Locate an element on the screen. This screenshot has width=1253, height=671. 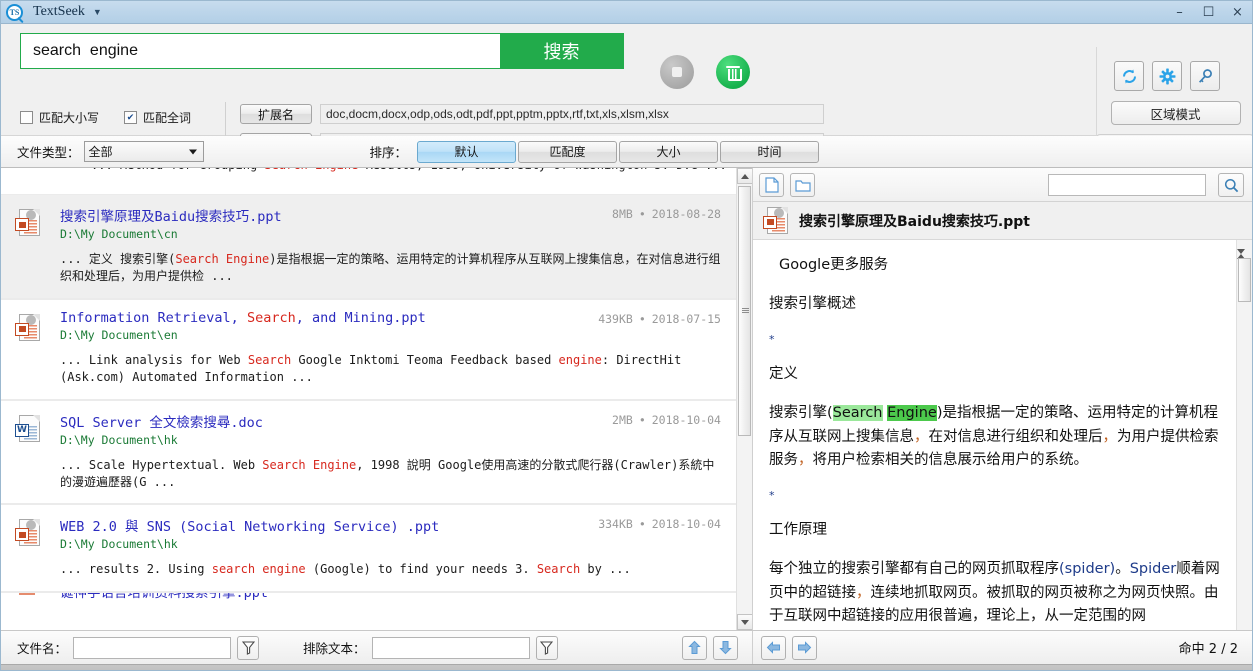
folder-icon is located at coordinates (802, 185).